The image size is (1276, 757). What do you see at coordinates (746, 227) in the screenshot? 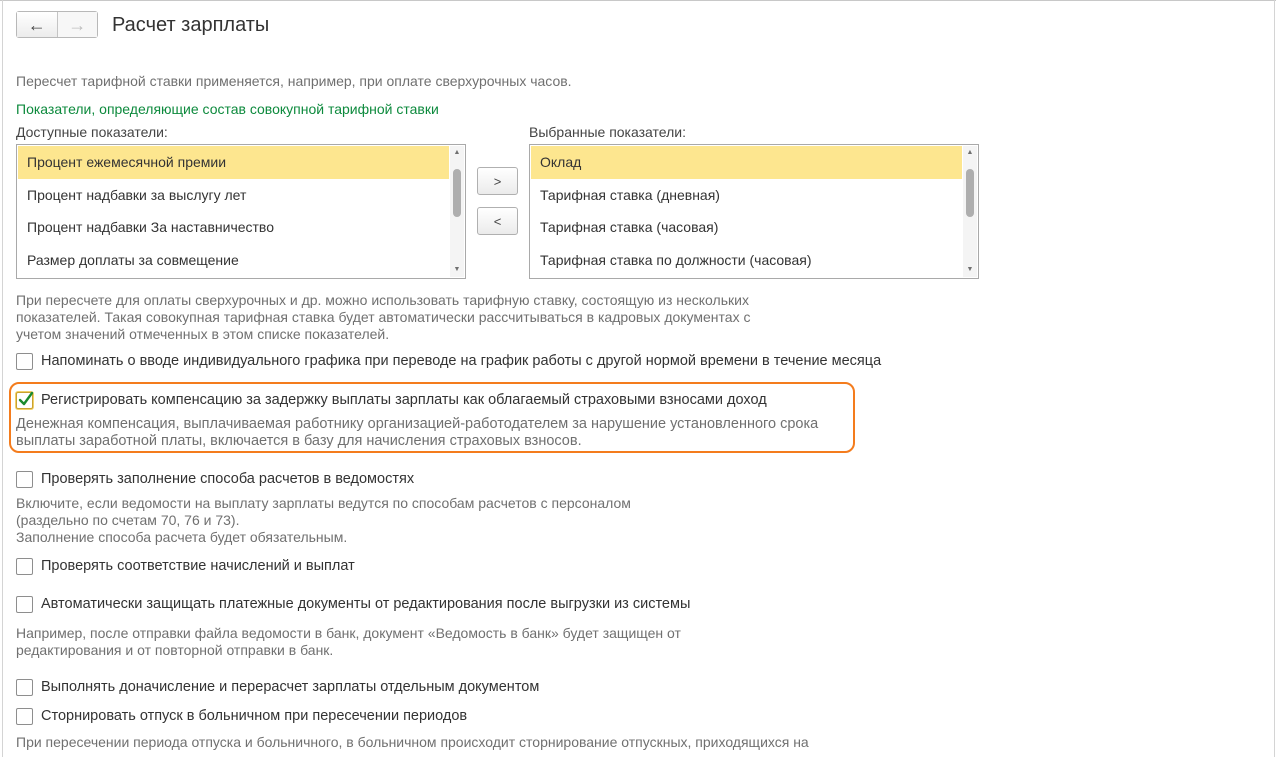
I see `list-item: Тарифная ставка (часовая)` at bounding box center [746, 227].